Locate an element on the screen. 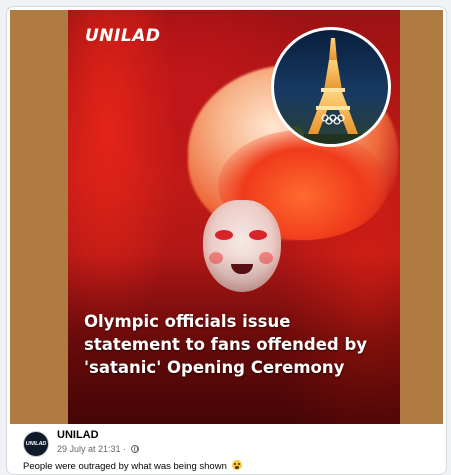 This screenshot has height=475, width=451. headline-line: statement to fans offended by is located at coordinates (226, 344).